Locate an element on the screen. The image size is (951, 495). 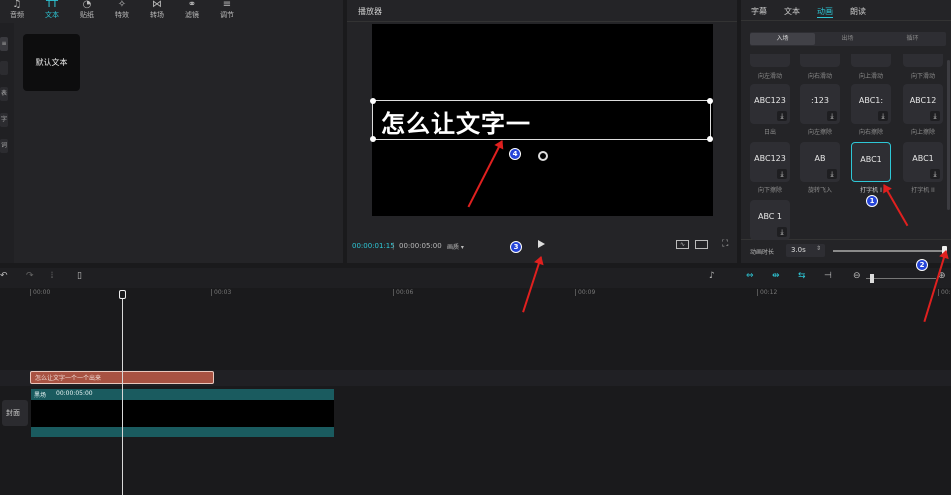
animation-card: ABC12 ⤓ is located at coordinates (923, 104).